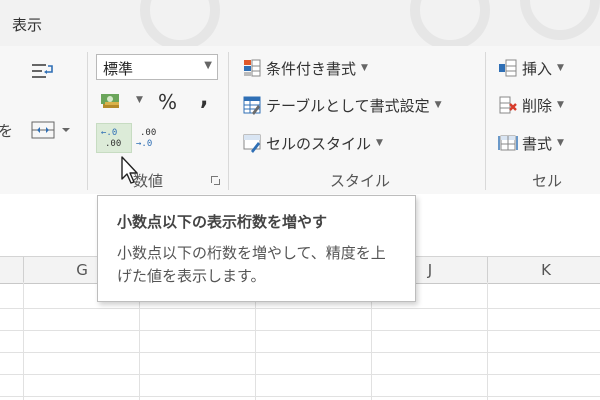  Describe the element at coordinates (348, 105) in the screenshot. I see `format-as-table-label: テーブルとして書式設定` at that location.